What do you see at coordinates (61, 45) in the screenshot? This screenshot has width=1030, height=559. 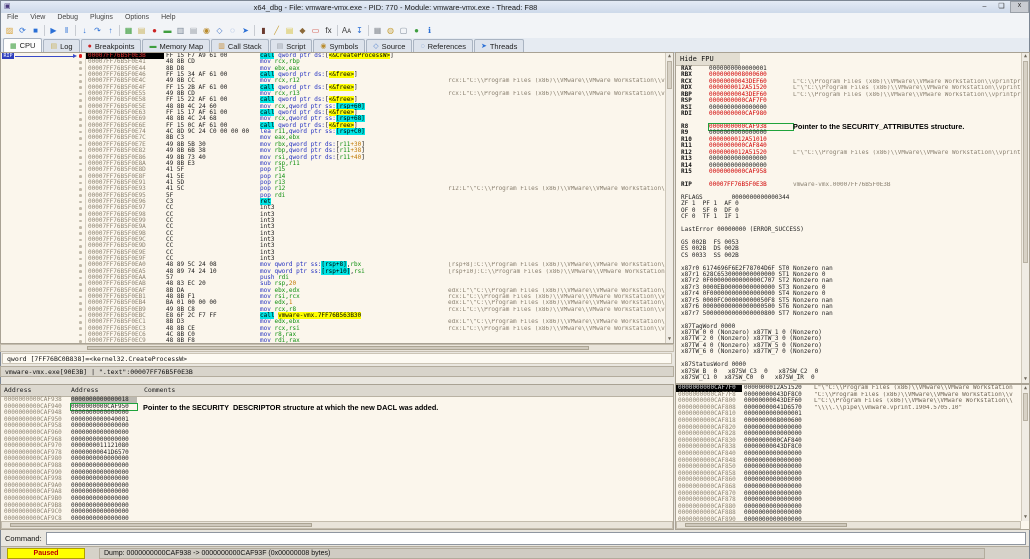 I see `tab-log: ▤ Log` at bounding box center [61, 45].